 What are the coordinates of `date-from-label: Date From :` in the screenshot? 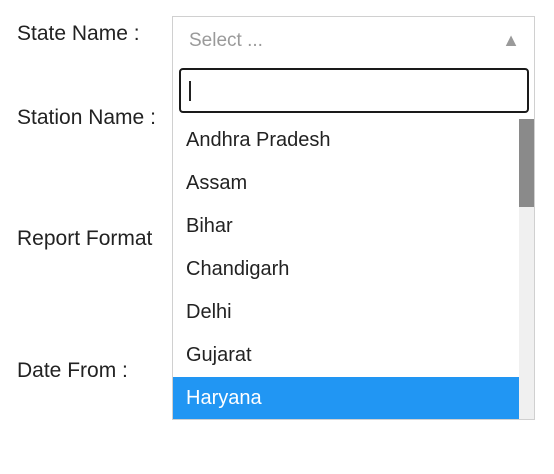 It's located at (72, 370).